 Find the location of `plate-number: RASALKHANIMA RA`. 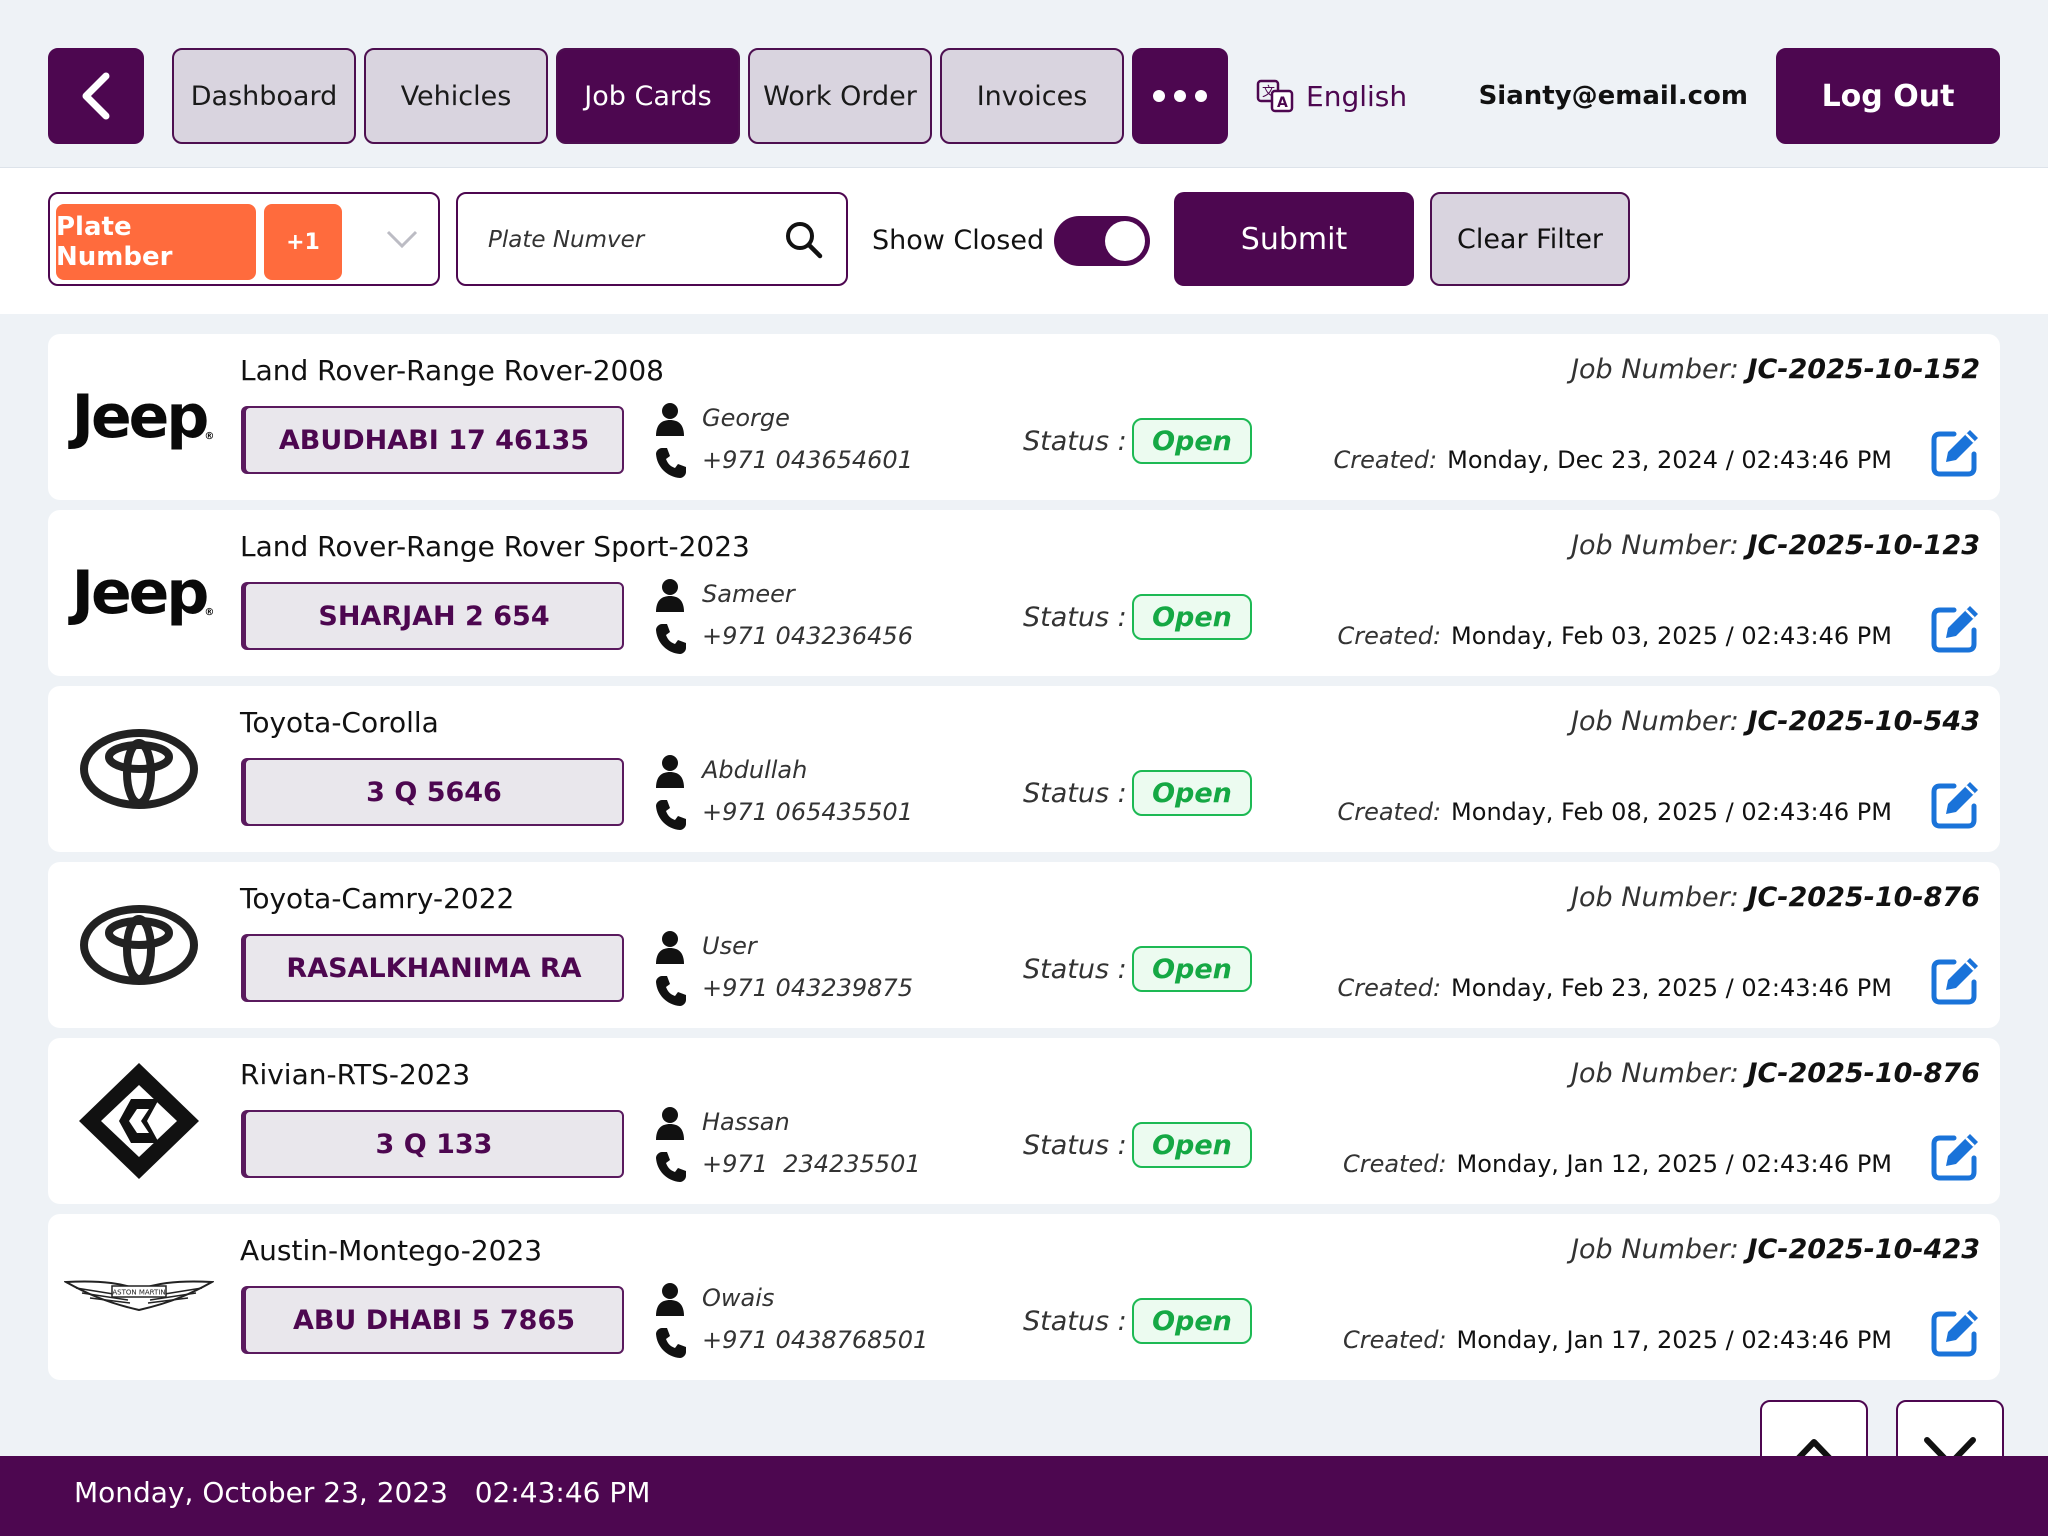

plate-number: RASALKHANIMA RA is located at coordinates (434, 968).